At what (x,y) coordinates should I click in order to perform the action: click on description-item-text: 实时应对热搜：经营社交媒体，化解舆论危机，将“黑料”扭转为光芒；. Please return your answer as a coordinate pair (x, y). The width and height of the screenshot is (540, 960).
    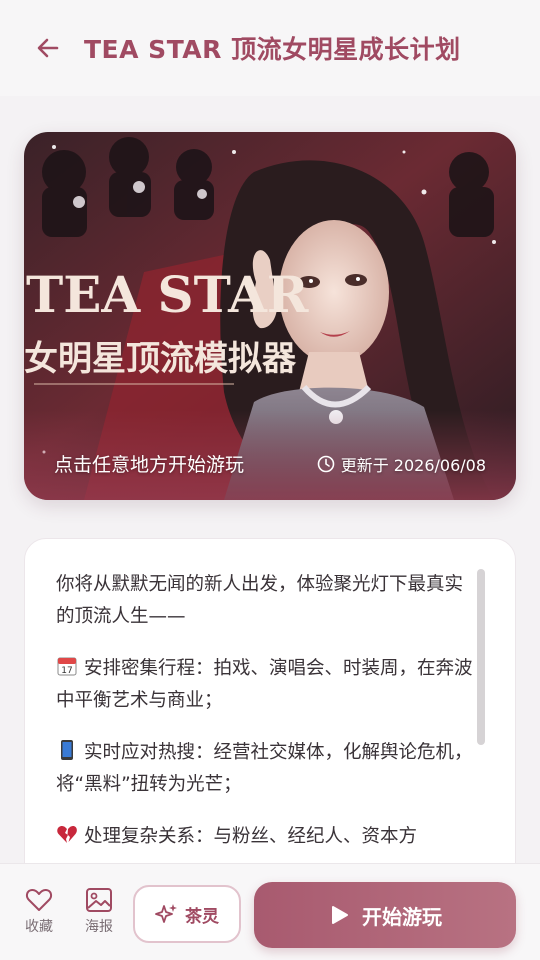
    Looking at the image, I should click on (264, 768).